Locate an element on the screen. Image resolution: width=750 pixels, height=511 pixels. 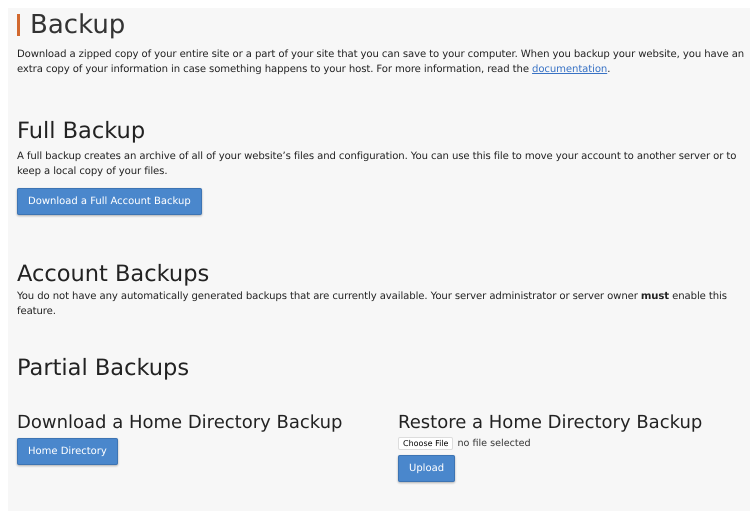
upload-button: Upload is located at coordinates (427, 468).